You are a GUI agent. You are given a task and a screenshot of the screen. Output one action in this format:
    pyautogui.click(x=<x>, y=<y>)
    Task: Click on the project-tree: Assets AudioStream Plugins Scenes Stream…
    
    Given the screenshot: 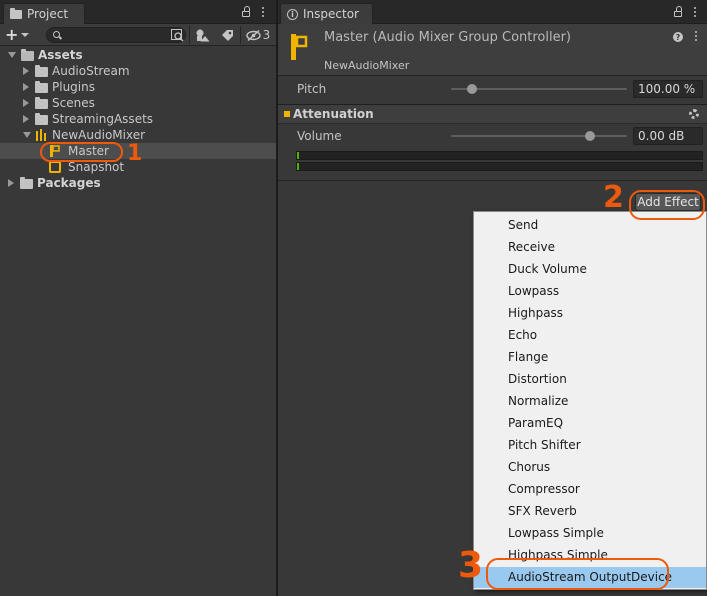 What is the action you would take?
    pyautogui.click(x=138, y=119)
    